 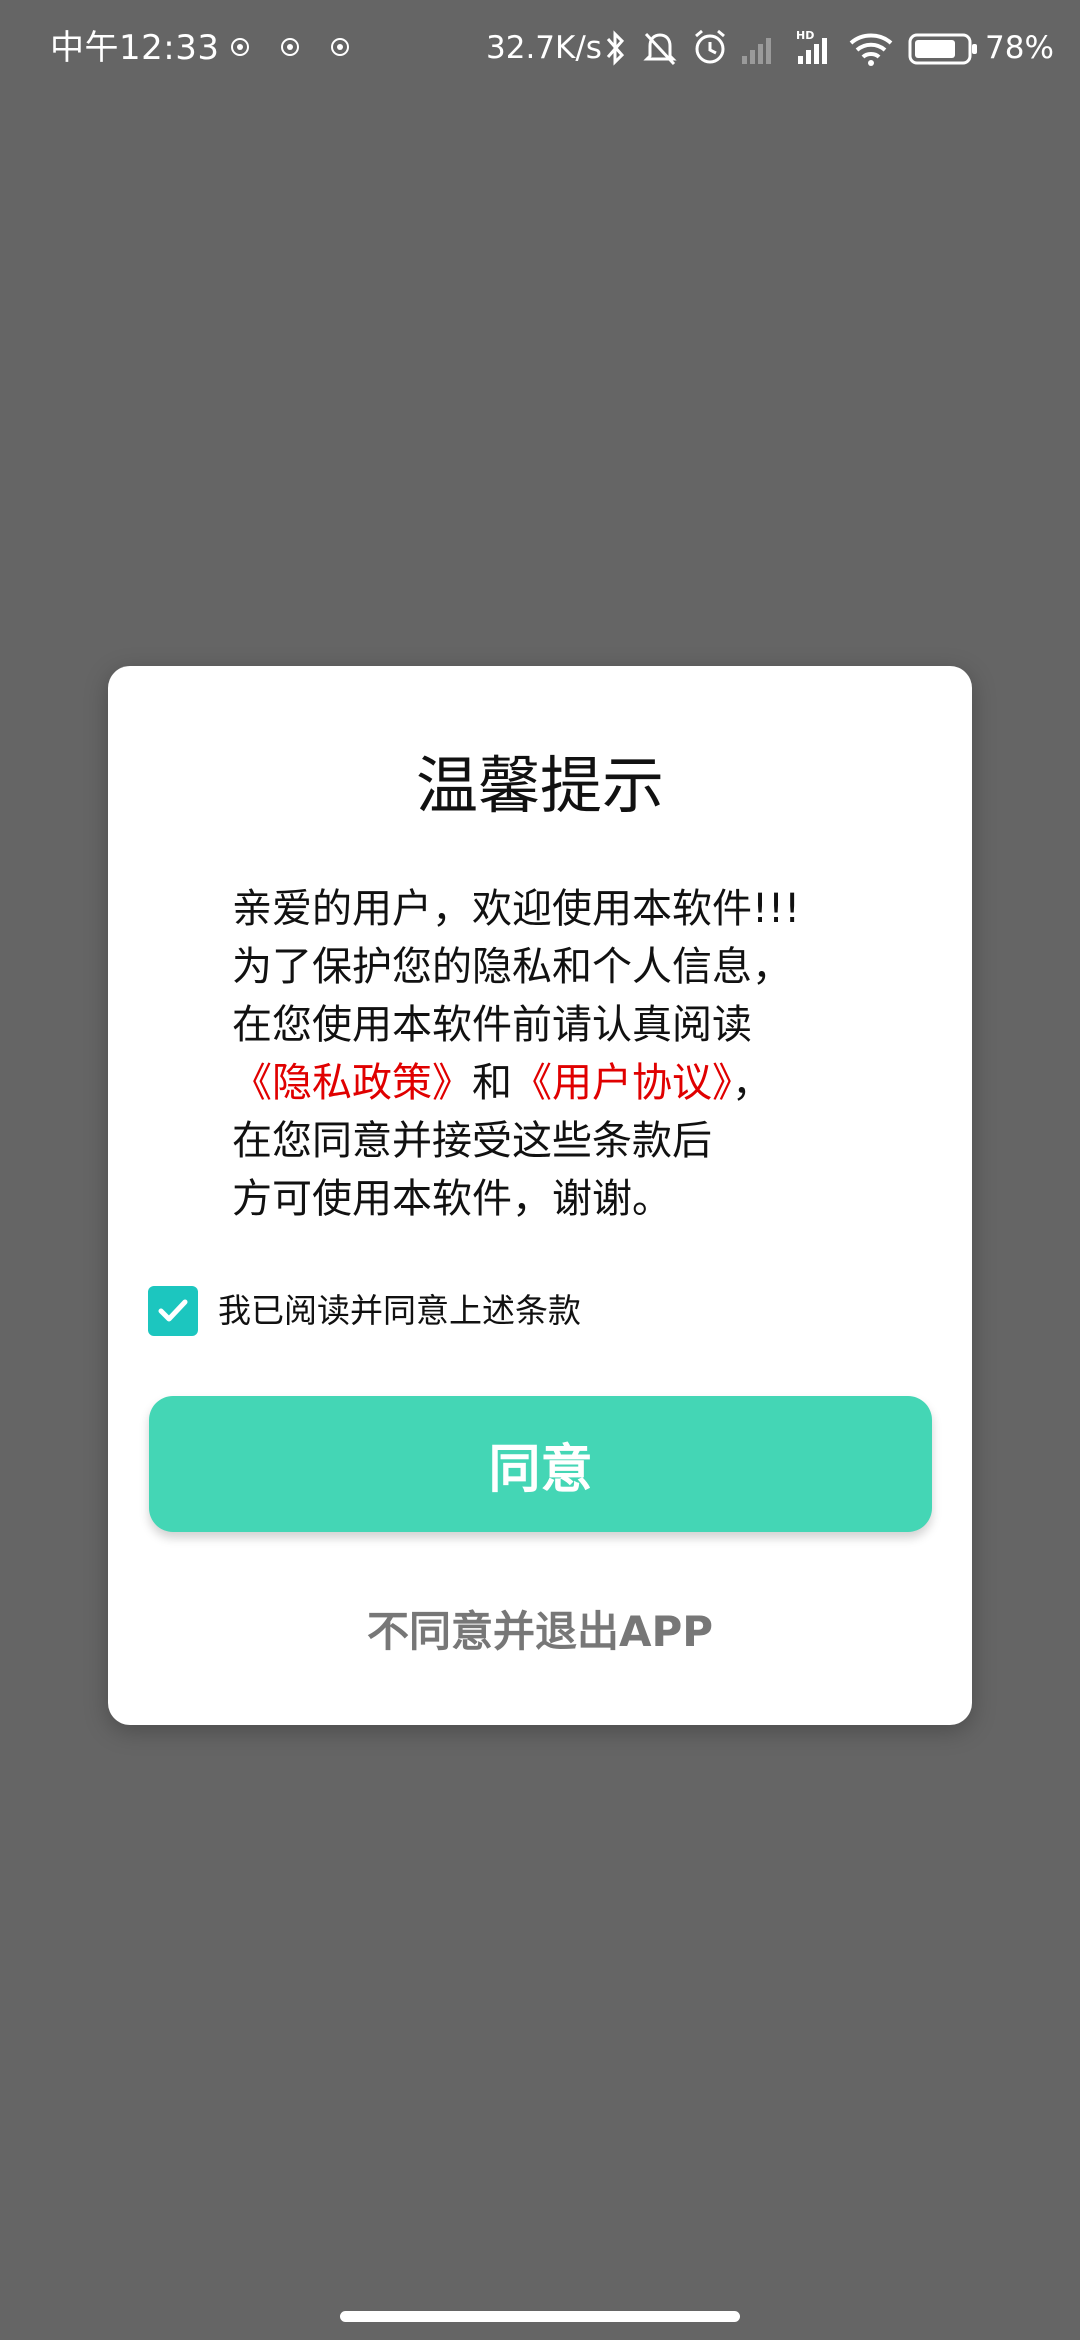 I want to click on battery-percent: 78%, so click(x=1019, y=48).